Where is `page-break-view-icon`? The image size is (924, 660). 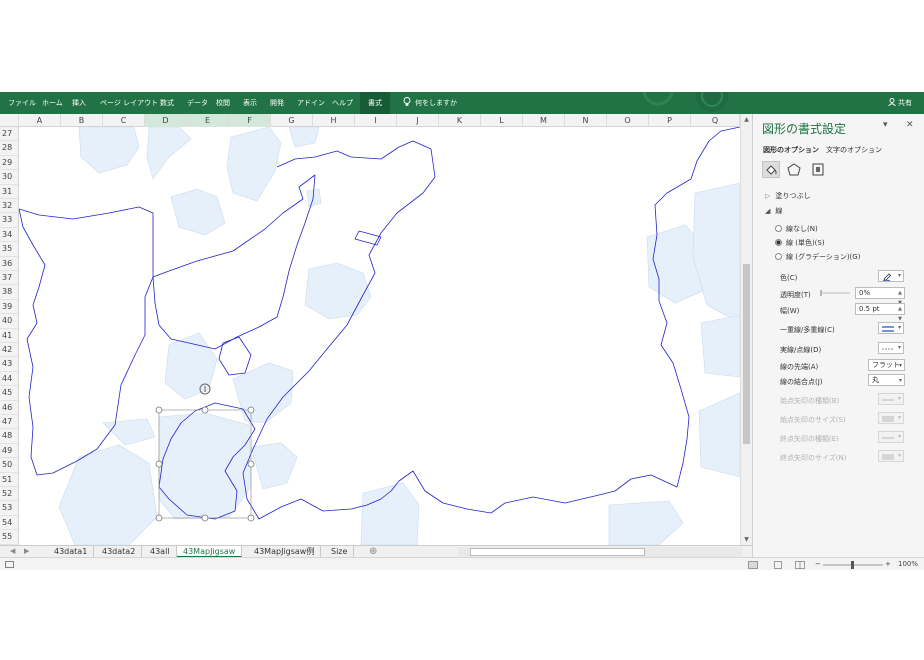
page-break-view-icon is located at coordinates (800, 565).